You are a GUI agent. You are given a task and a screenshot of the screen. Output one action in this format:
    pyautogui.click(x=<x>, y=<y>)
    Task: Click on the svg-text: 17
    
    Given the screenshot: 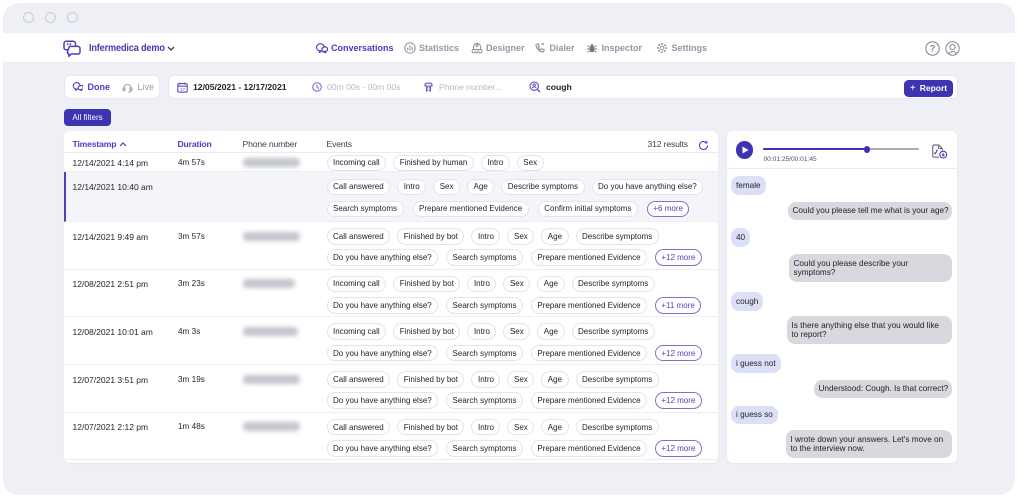 What is the action you would take?
    pyautogui.click(x=182, y=89)
    